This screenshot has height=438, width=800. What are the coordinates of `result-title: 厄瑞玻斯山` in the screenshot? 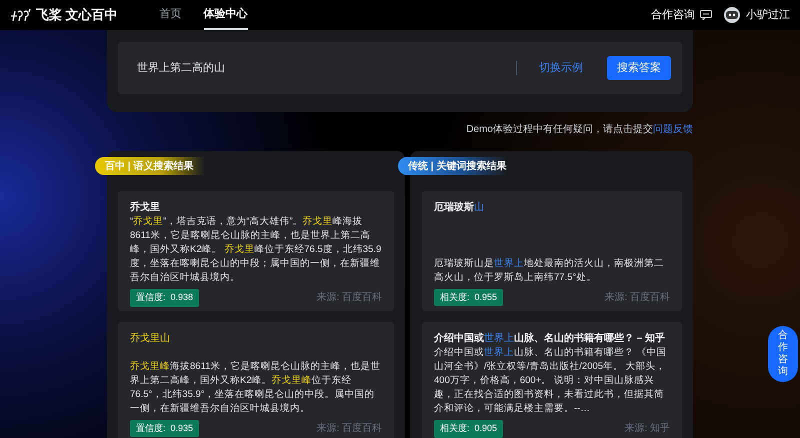 It's located at (459, 207).